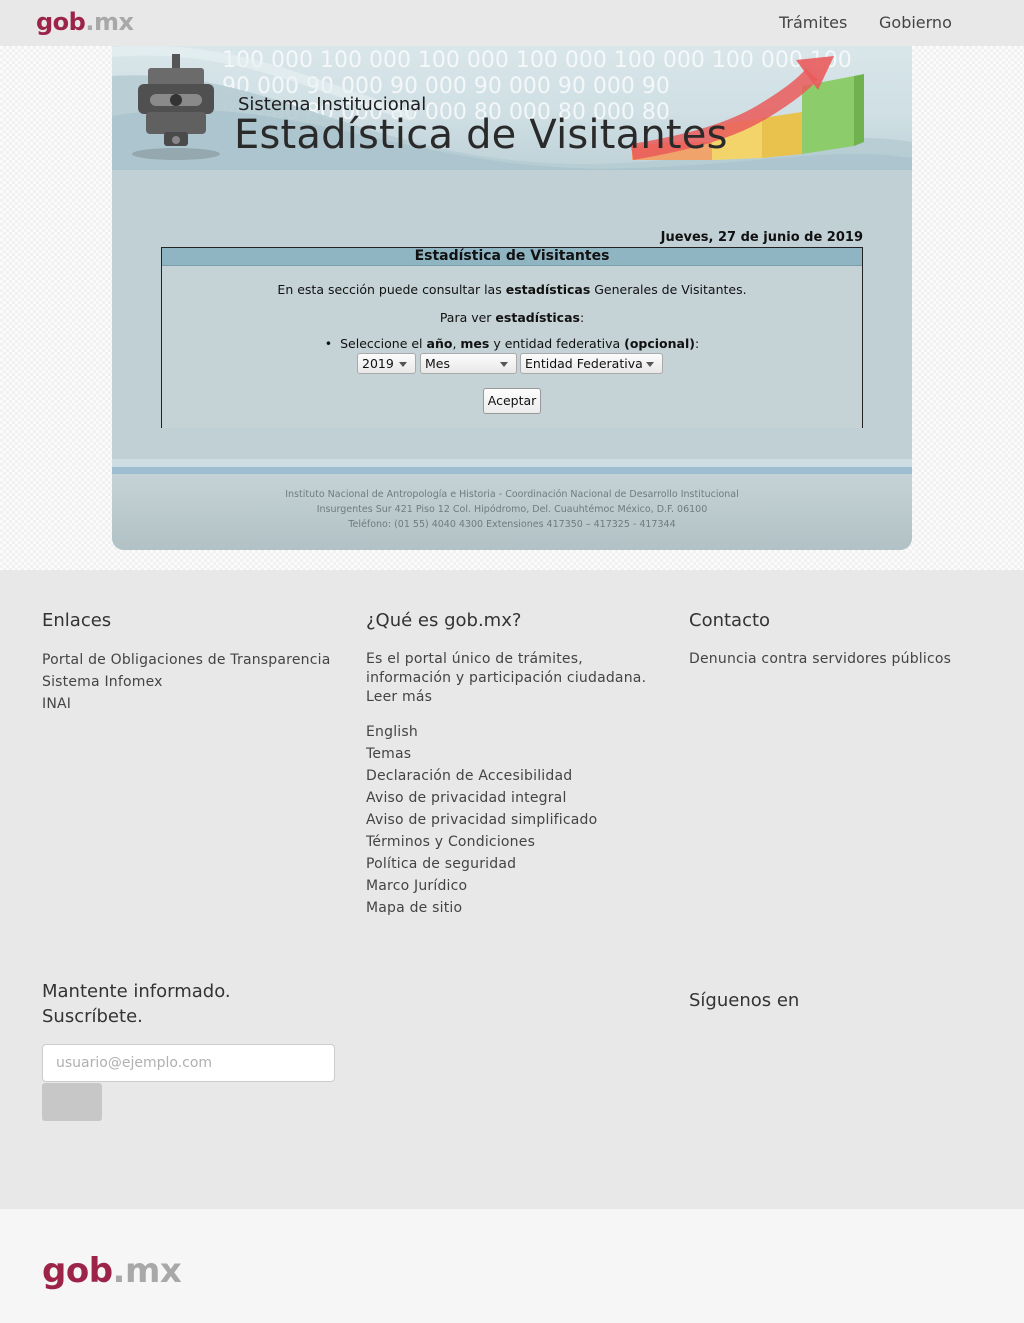 This screenshot has height=1323, width=1024. Describe the element at coordinates (512, 401) in the screenshot. I see `accept-button: Aceptar` at that location.